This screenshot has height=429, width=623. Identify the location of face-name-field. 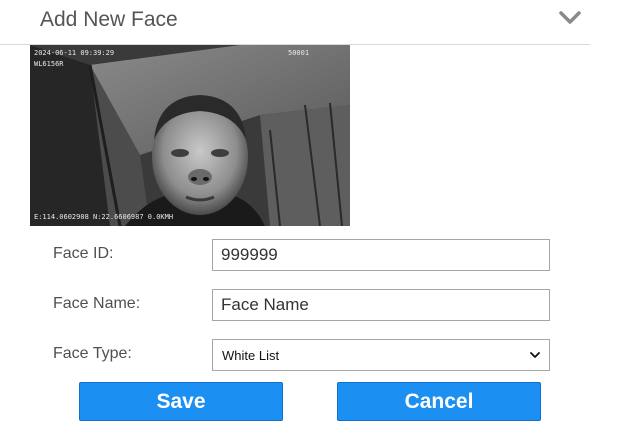
(381, 305).